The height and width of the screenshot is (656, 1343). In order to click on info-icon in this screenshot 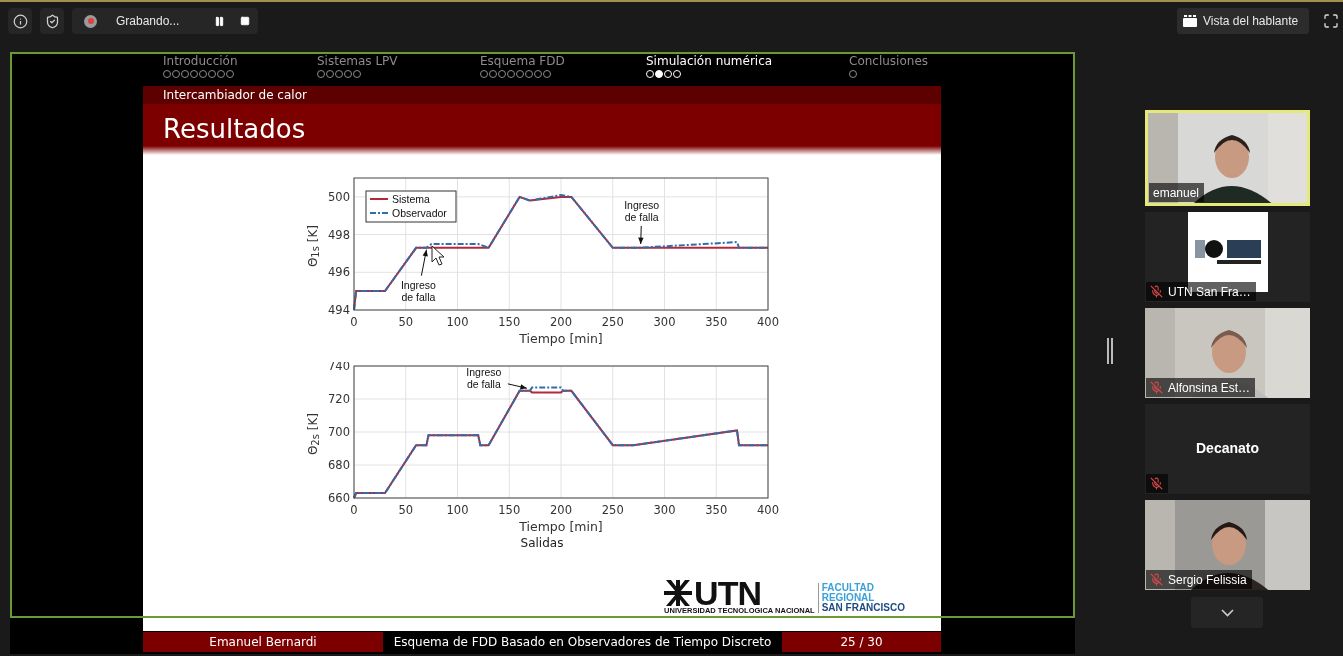, I will do `click(20, 21)`.